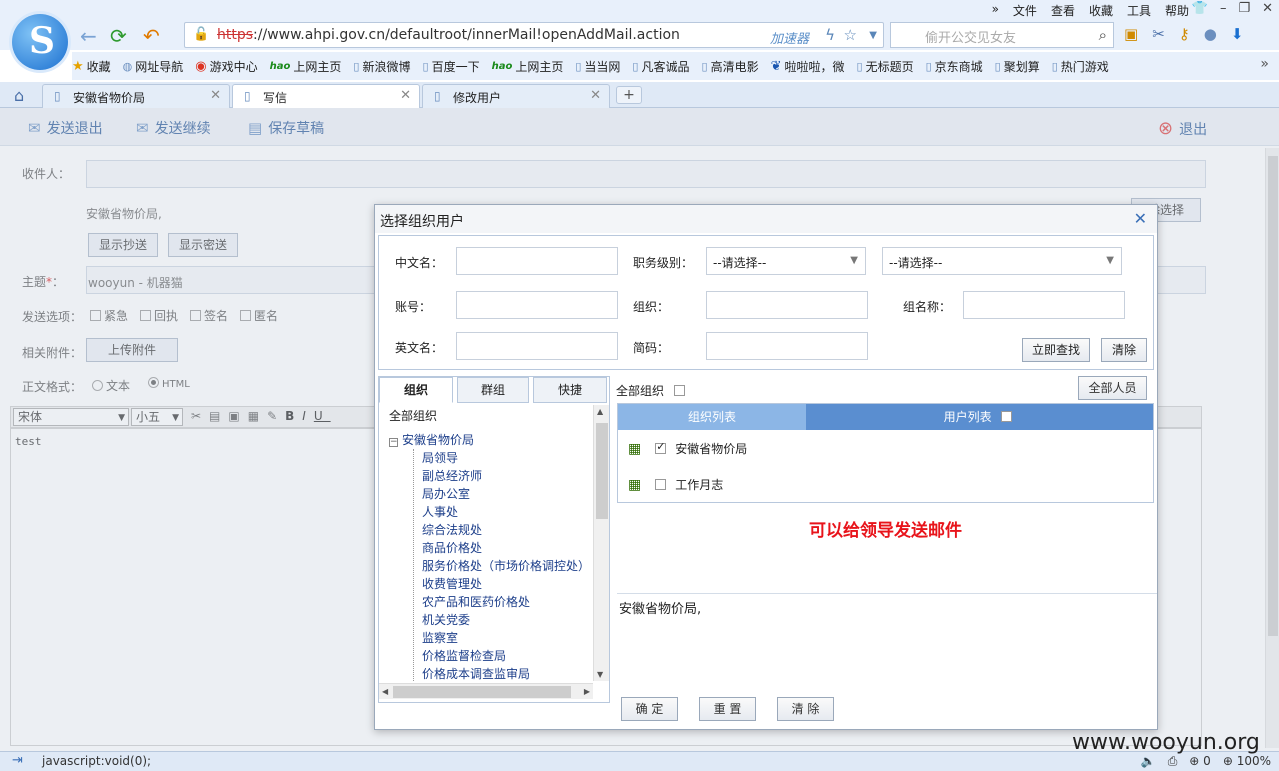 The image size is (1279, 771). Describe the element at coordinates (19, 95) in the screenshot. I see `home-icon: ⌂` at that location.